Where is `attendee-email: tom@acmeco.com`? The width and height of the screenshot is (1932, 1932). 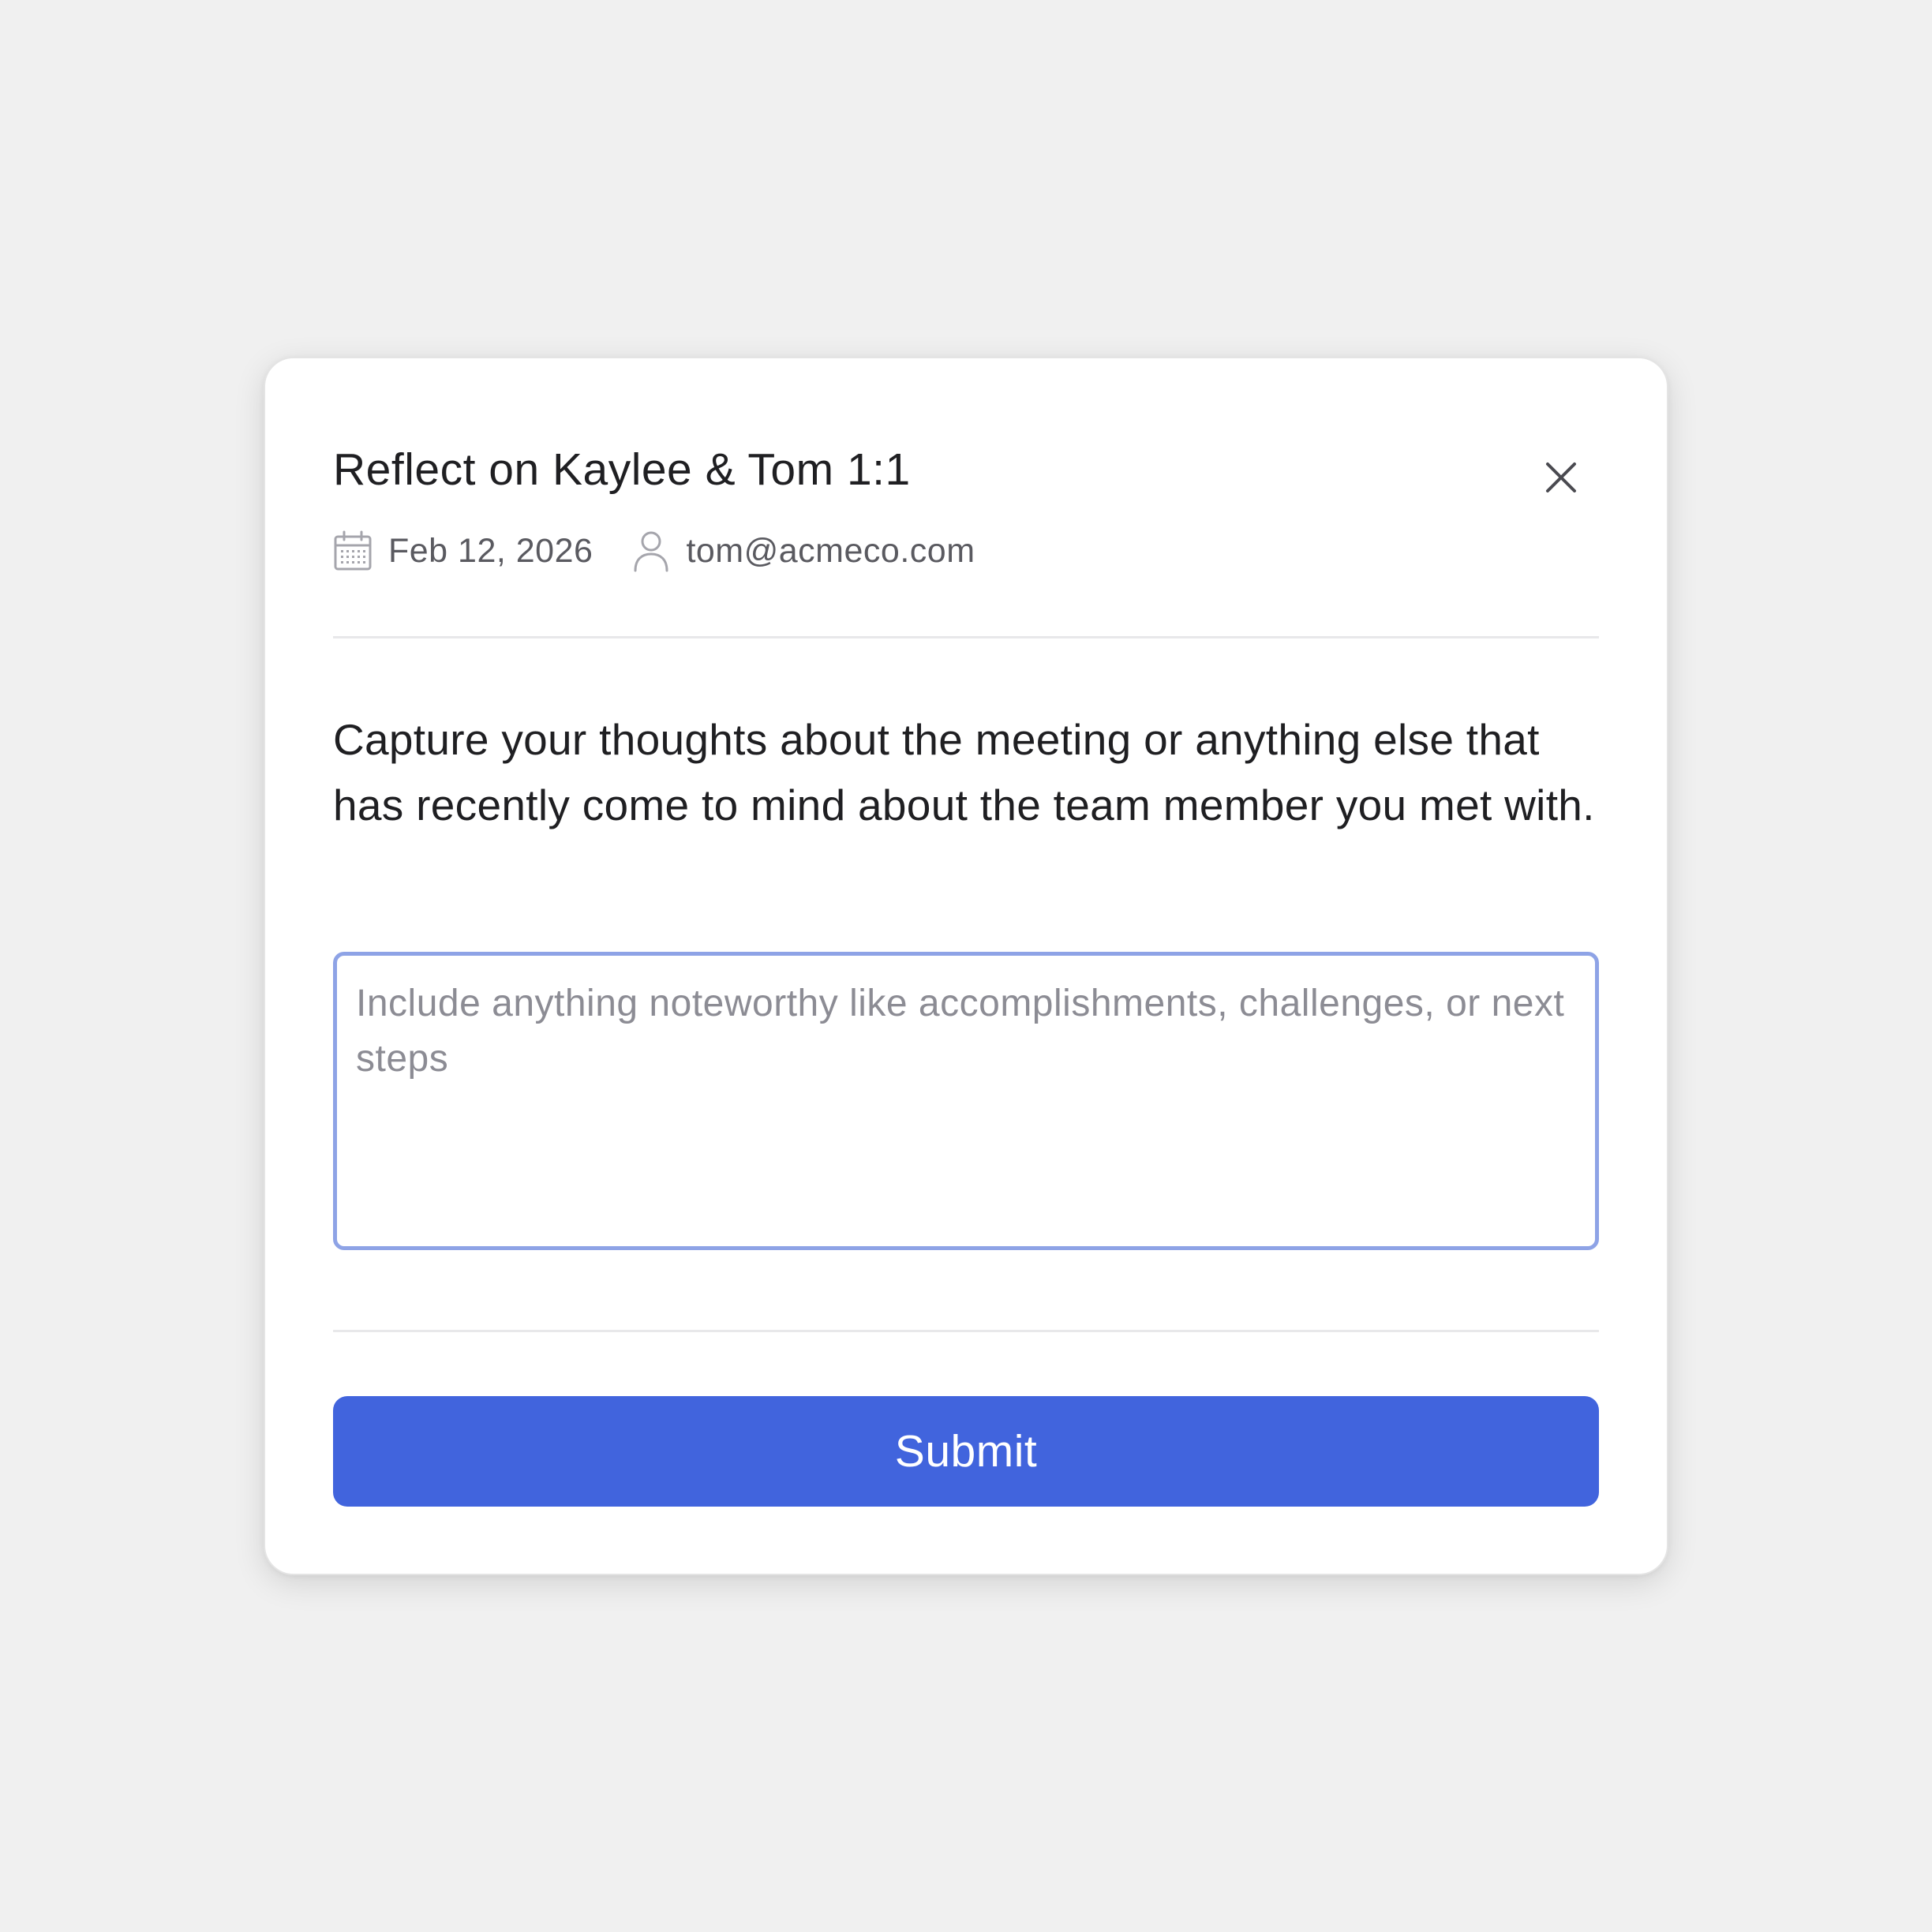
attendee-email: tom@acmeco.com is located at coordinates (830, 550).